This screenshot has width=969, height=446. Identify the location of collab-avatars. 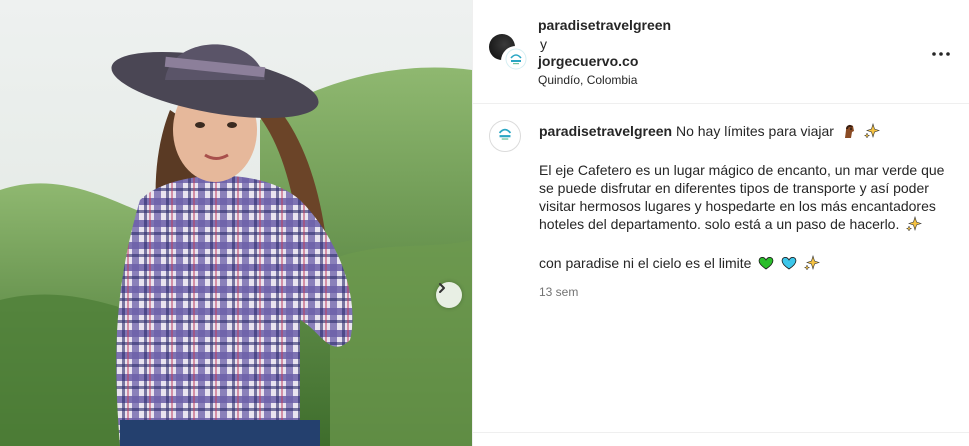
(510, 55).